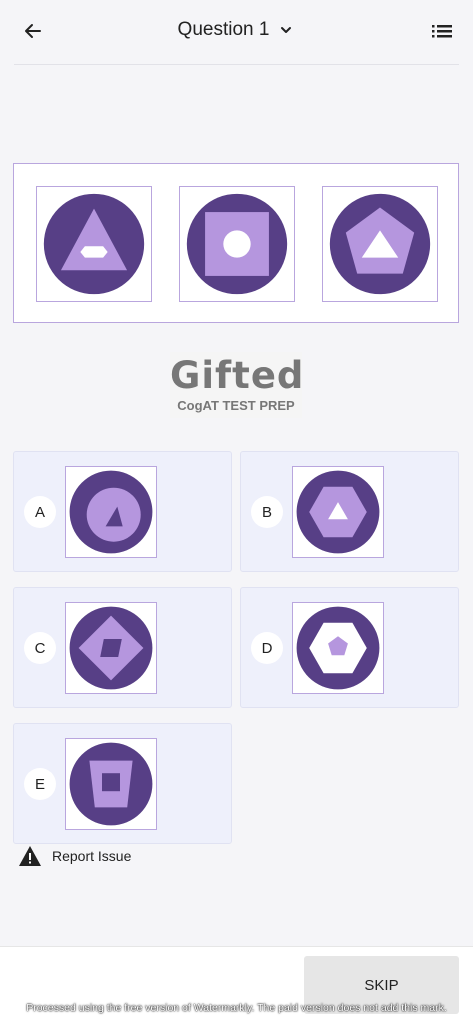  Describe the element at coordinates (338, 512) in the screenshot. I see `option-b-figure` at that location.